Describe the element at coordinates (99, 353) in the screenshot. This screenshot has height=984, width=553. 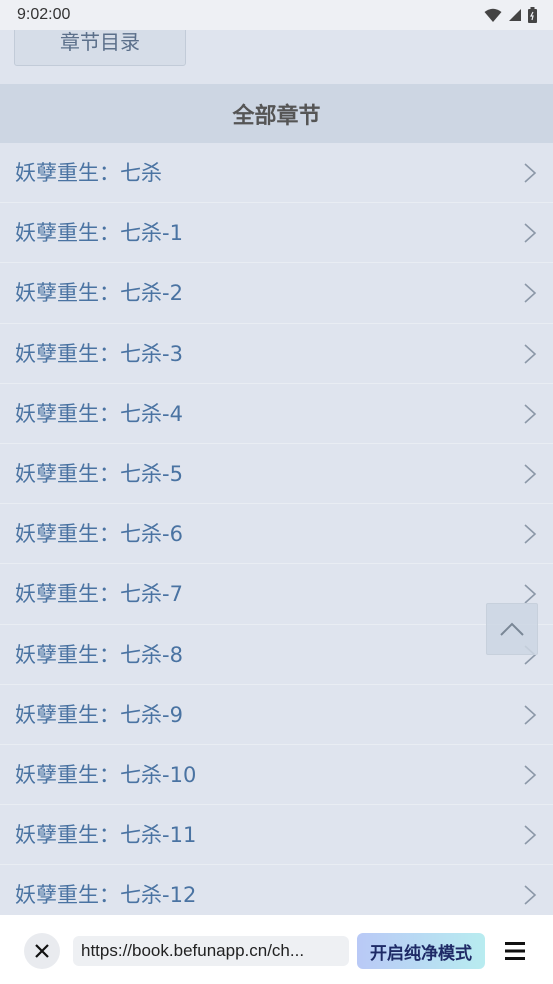
I see `chapter-item-label: 妖孽重生：七杀-3` at that location.